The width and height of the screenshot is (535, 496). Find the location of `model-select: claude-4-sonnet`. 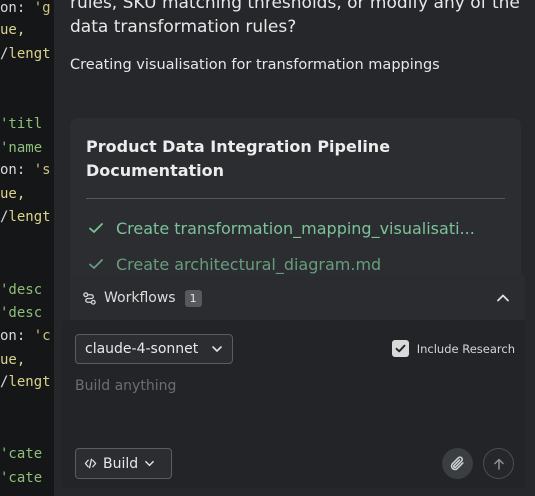

model-select: claude-4-sonnet is located at coordinates (154, 349).